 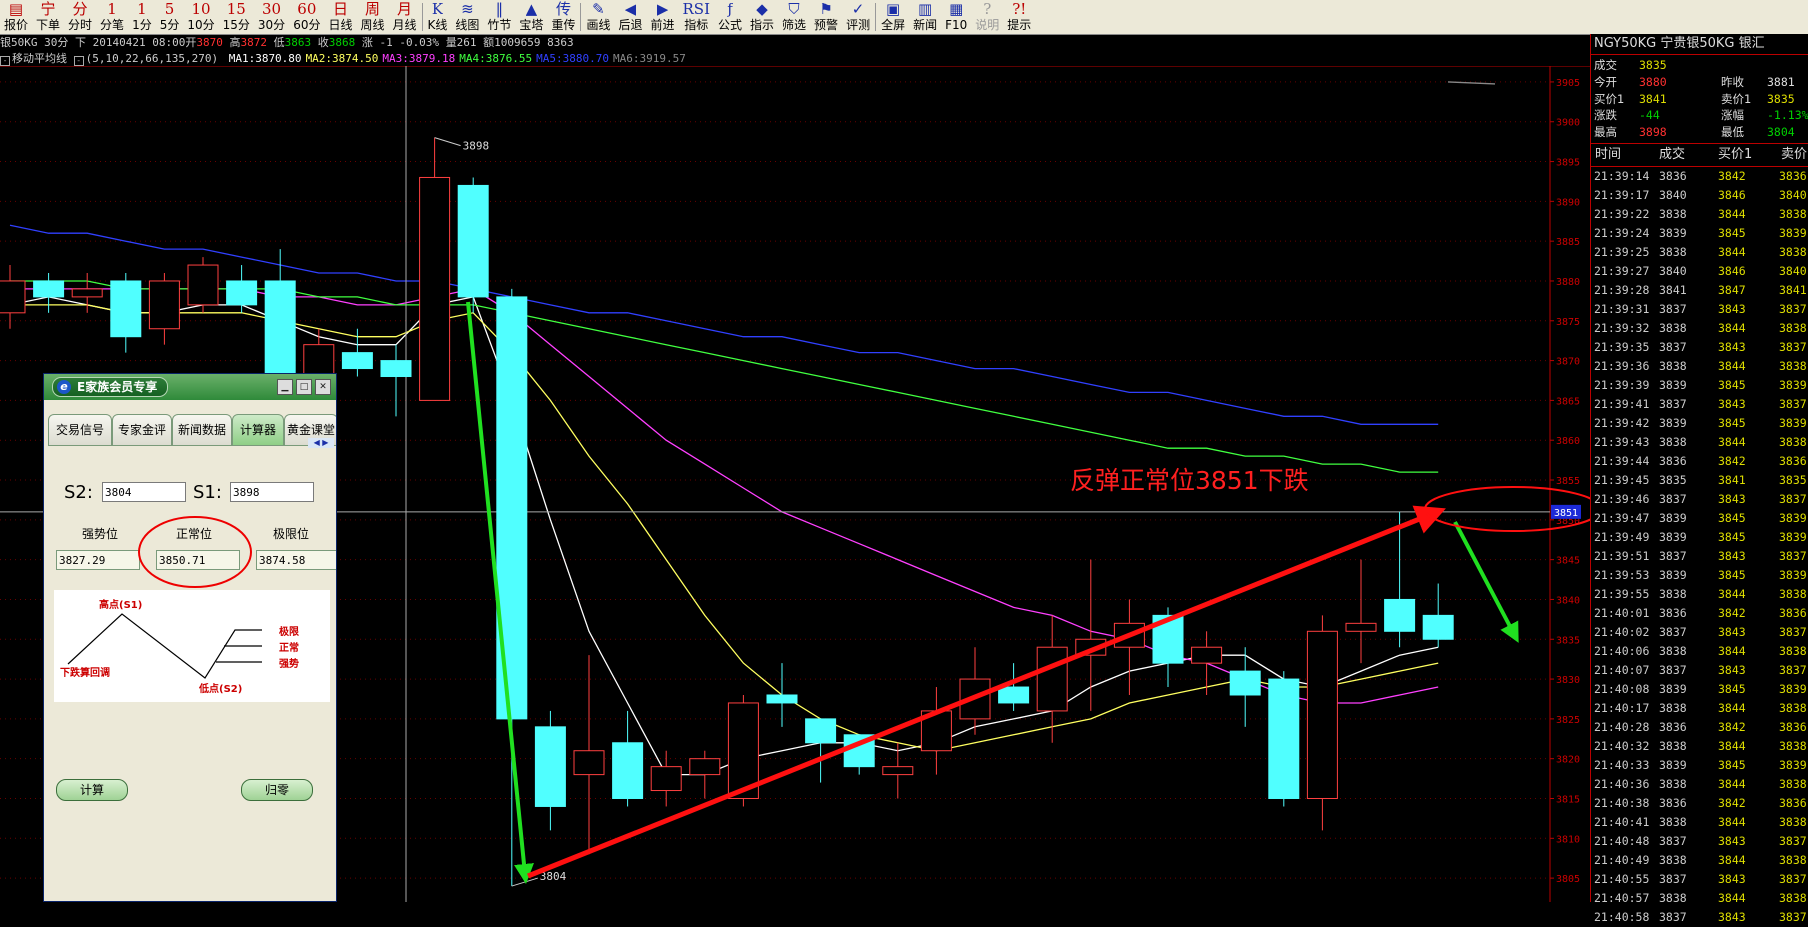 What do you see at coordinates (142, 16) in the screenshot?
I see `toolbar-button: 1 1分` at bounding box center [142, 16].